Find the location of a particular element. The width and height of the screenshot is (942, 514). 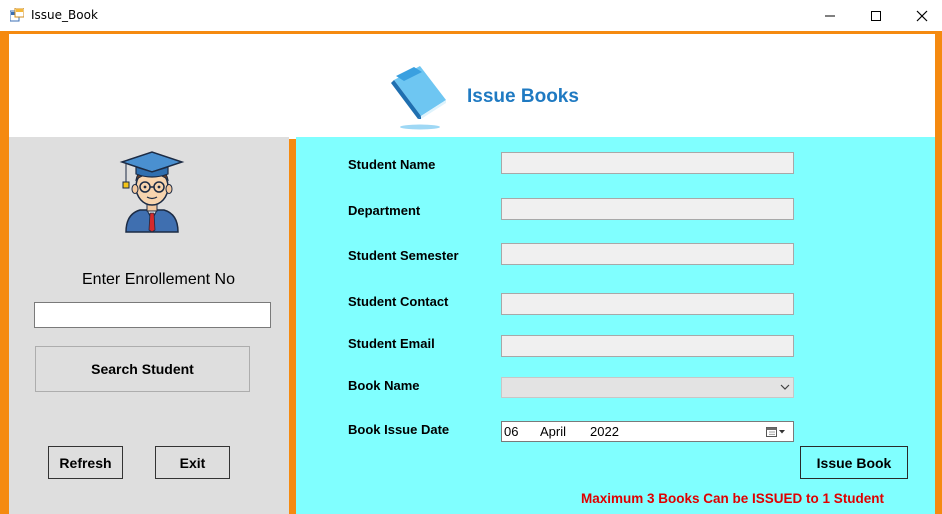

window-title-bar is located at coordinates (471, 16).